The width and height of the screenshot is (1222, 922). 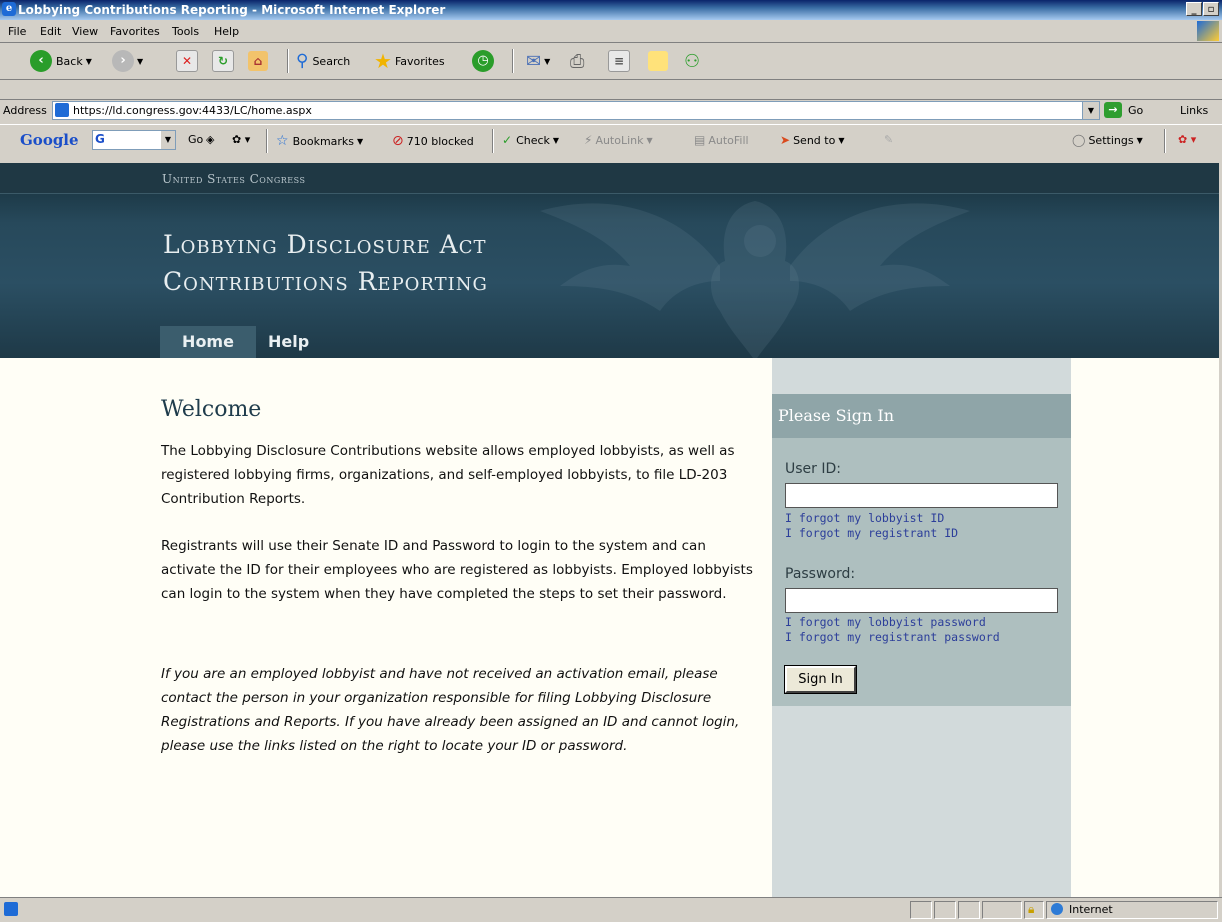 What do you see at coordinates (1211, 9) in the screenshot?
I see `restore-button: ▫` at bounding box center [1211, 9].